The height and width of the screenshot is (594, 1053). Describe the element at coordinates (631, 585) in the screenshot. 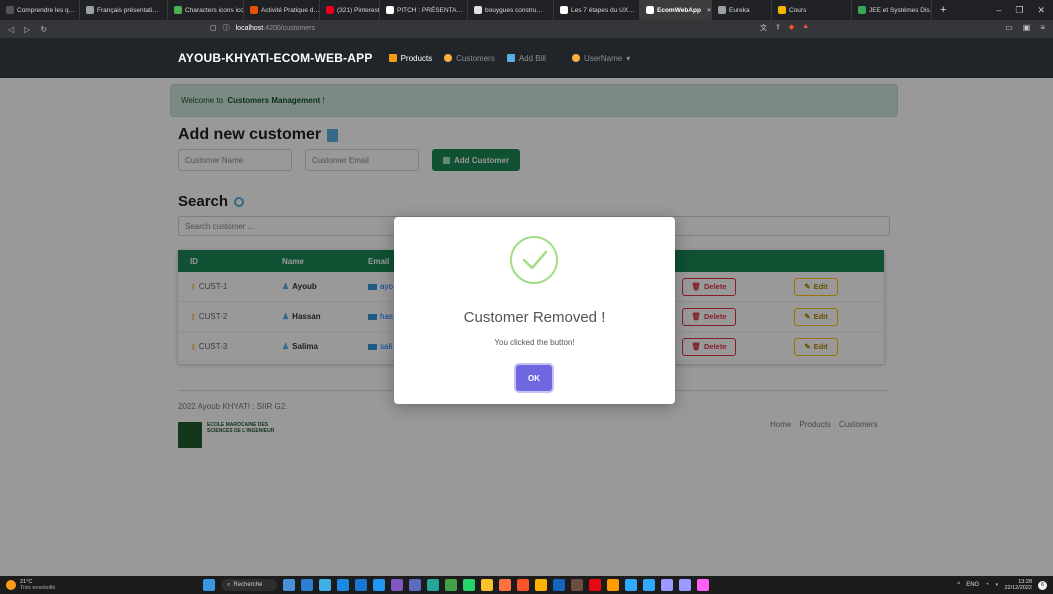

I see `photoshop-icon` at that location.